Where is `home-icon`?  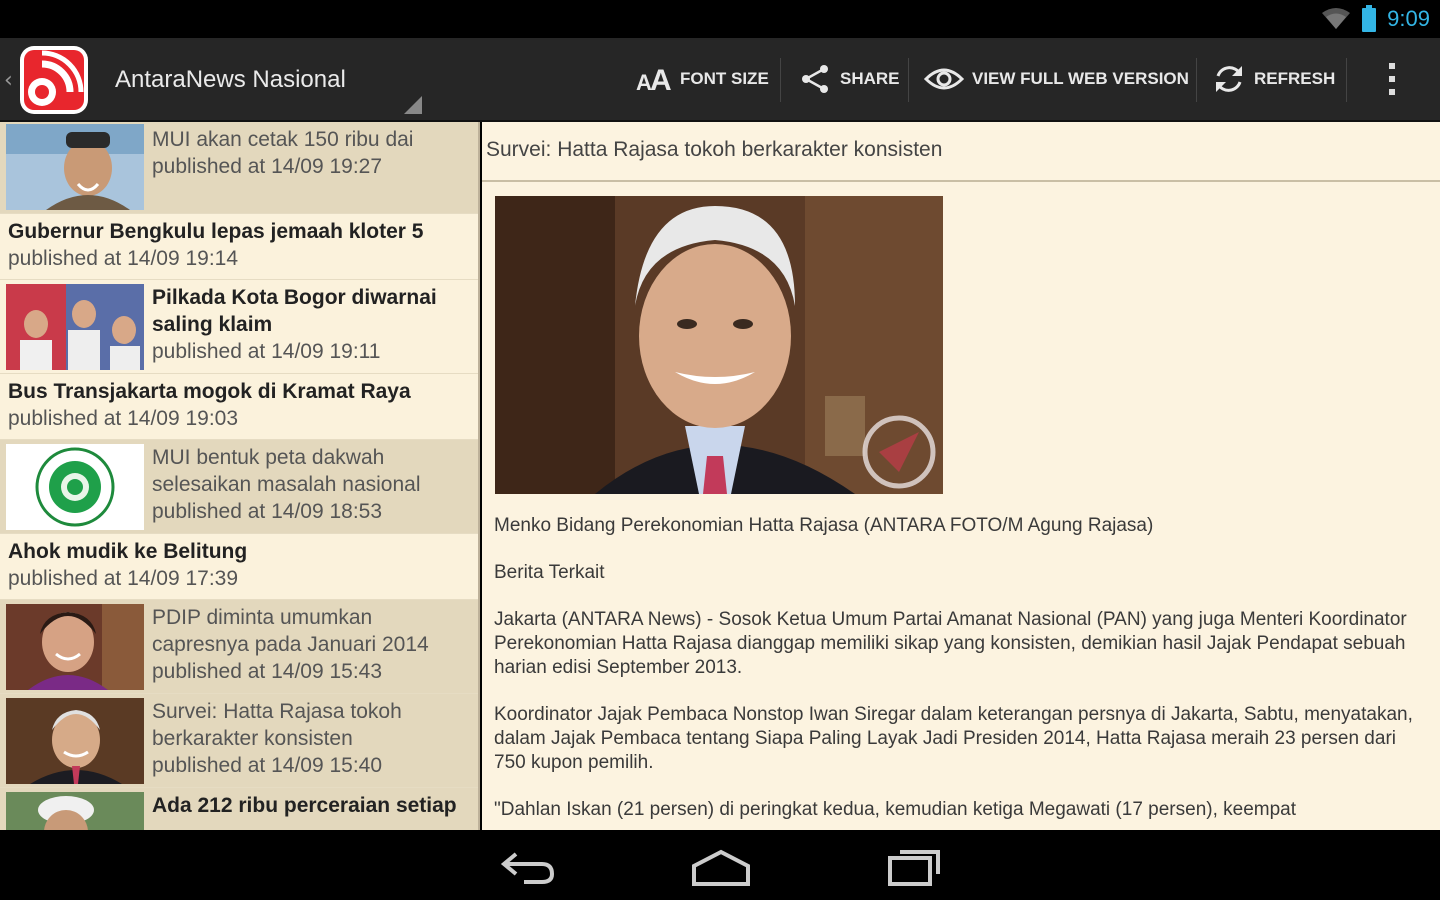 home-icon is located at coordinates (721, 866).